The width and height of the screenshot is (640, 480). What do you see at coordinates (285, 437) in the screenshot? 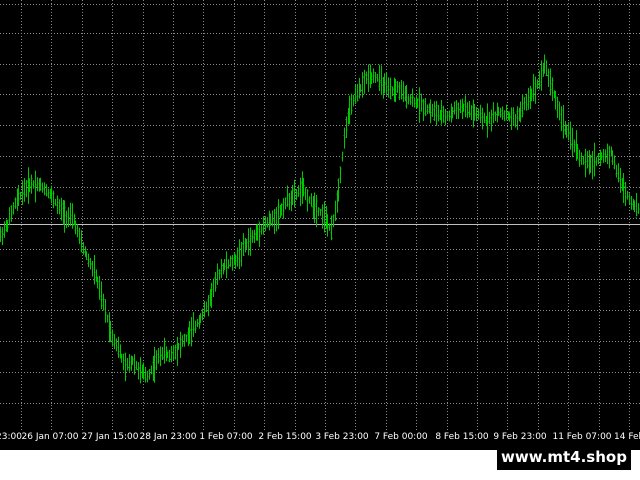
I see `x-tick-label: 2 Feb 15:00` at bounding box center [285, 437].